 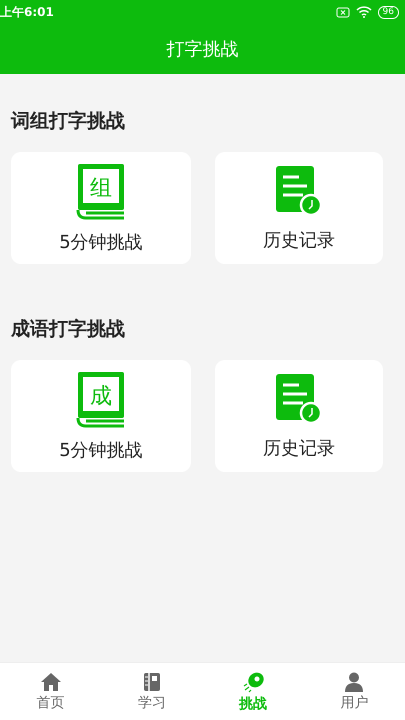 What do you see at coordinates (343, 12) in the screenshot?
I see `sim-icon` at bounding box center [343, 12].